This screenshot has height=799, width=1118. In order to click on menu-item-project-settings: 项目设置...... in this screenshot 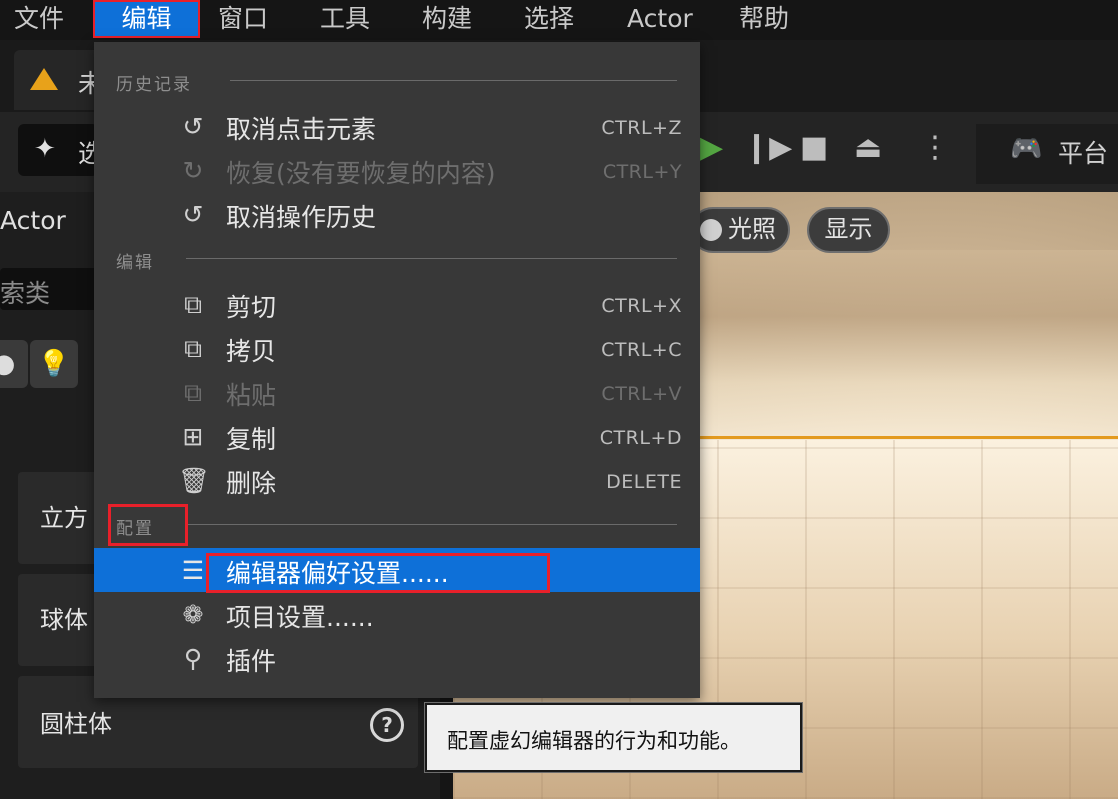, I will do `click(300, 616)`.